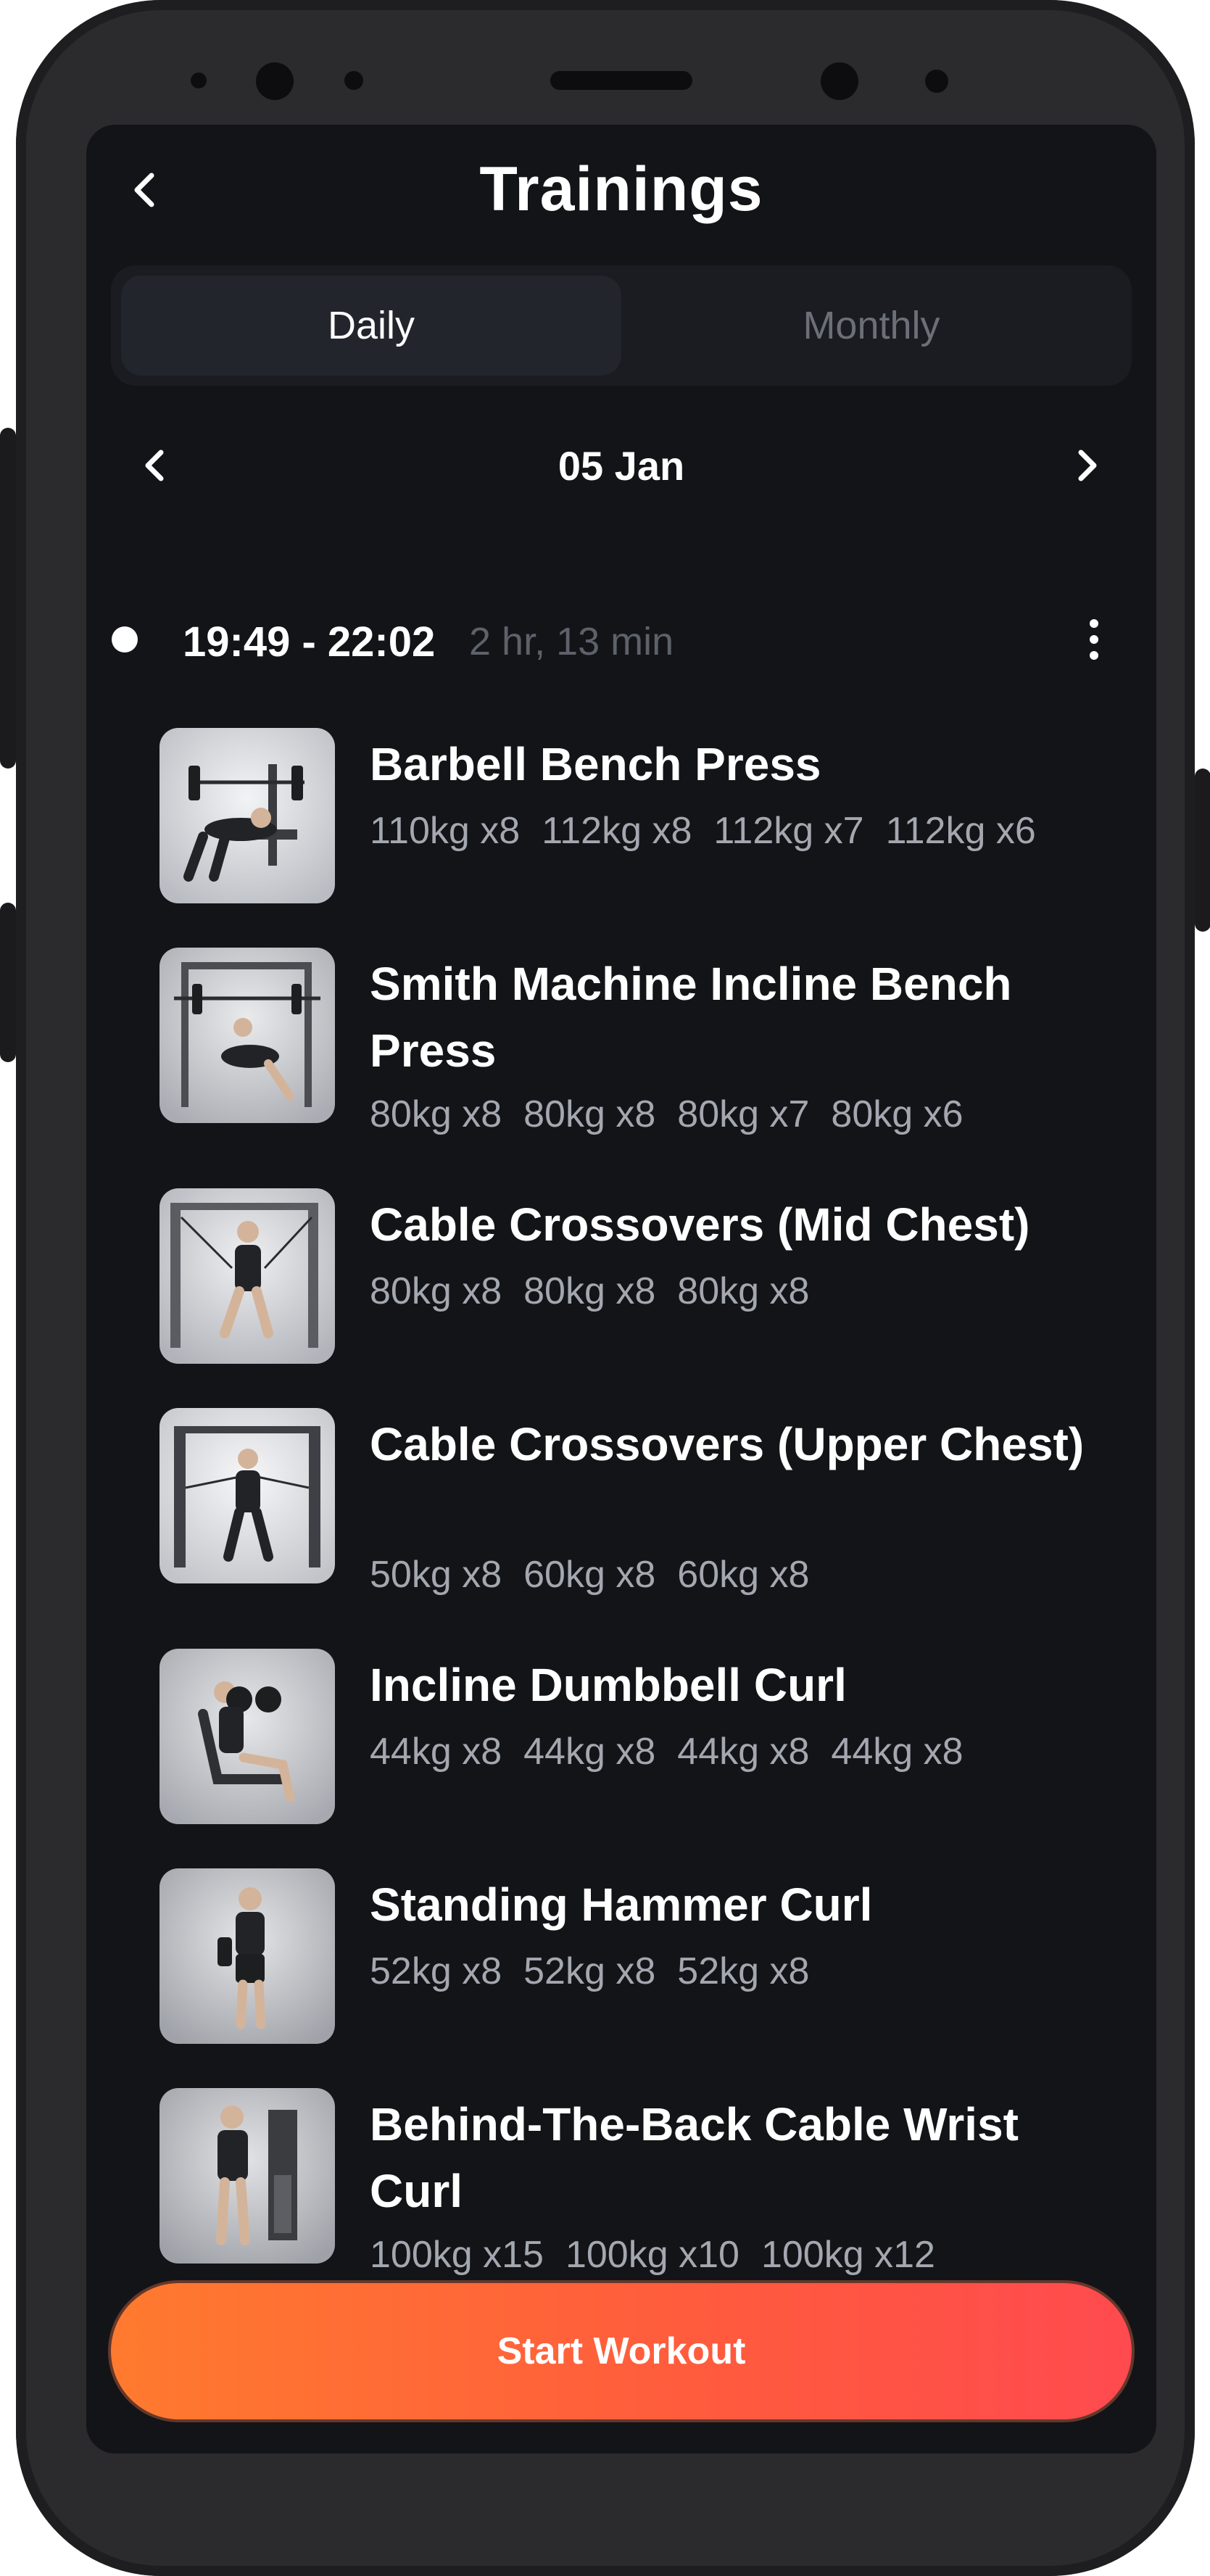  I want to click on exercise-sets: 52kg x8 52kg x8 52kg x8, so click(600, 1971).